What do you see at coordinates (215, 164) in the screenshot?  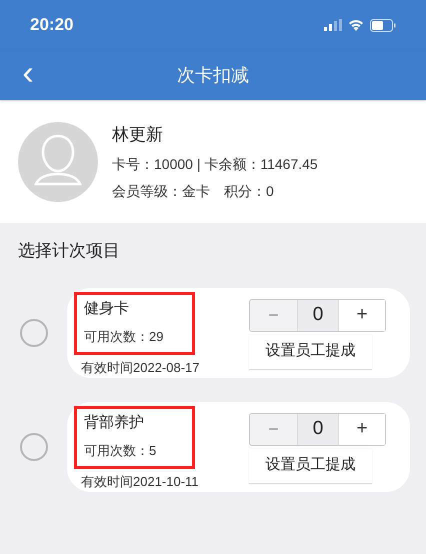 I see `card-info: 卡号：10000 | 卡余额：11467.45` at bounding box center [215, 164].